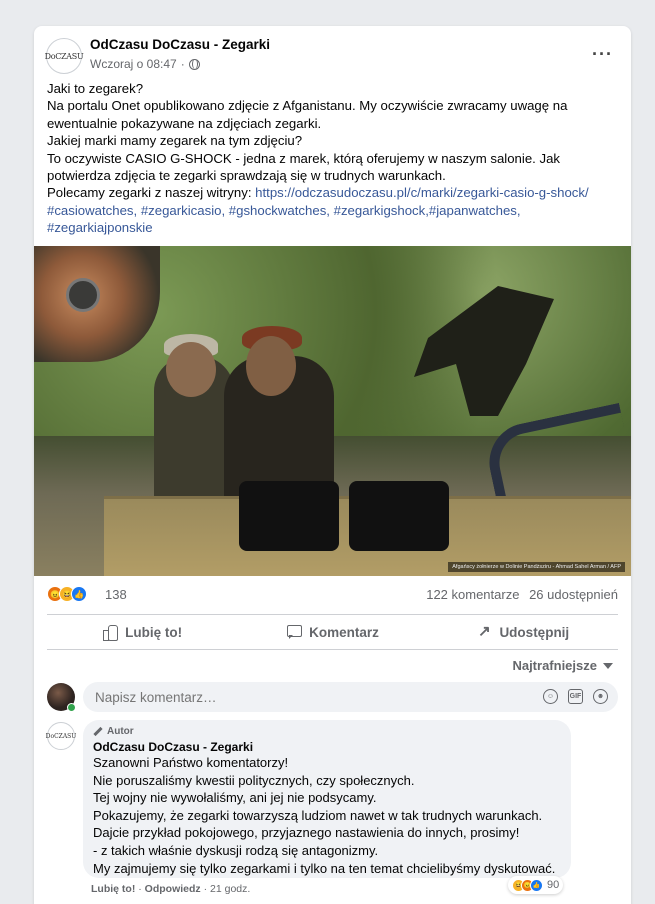 The image size is (655, 904). I want to click on reactions-count: 138, so click(116, 594).